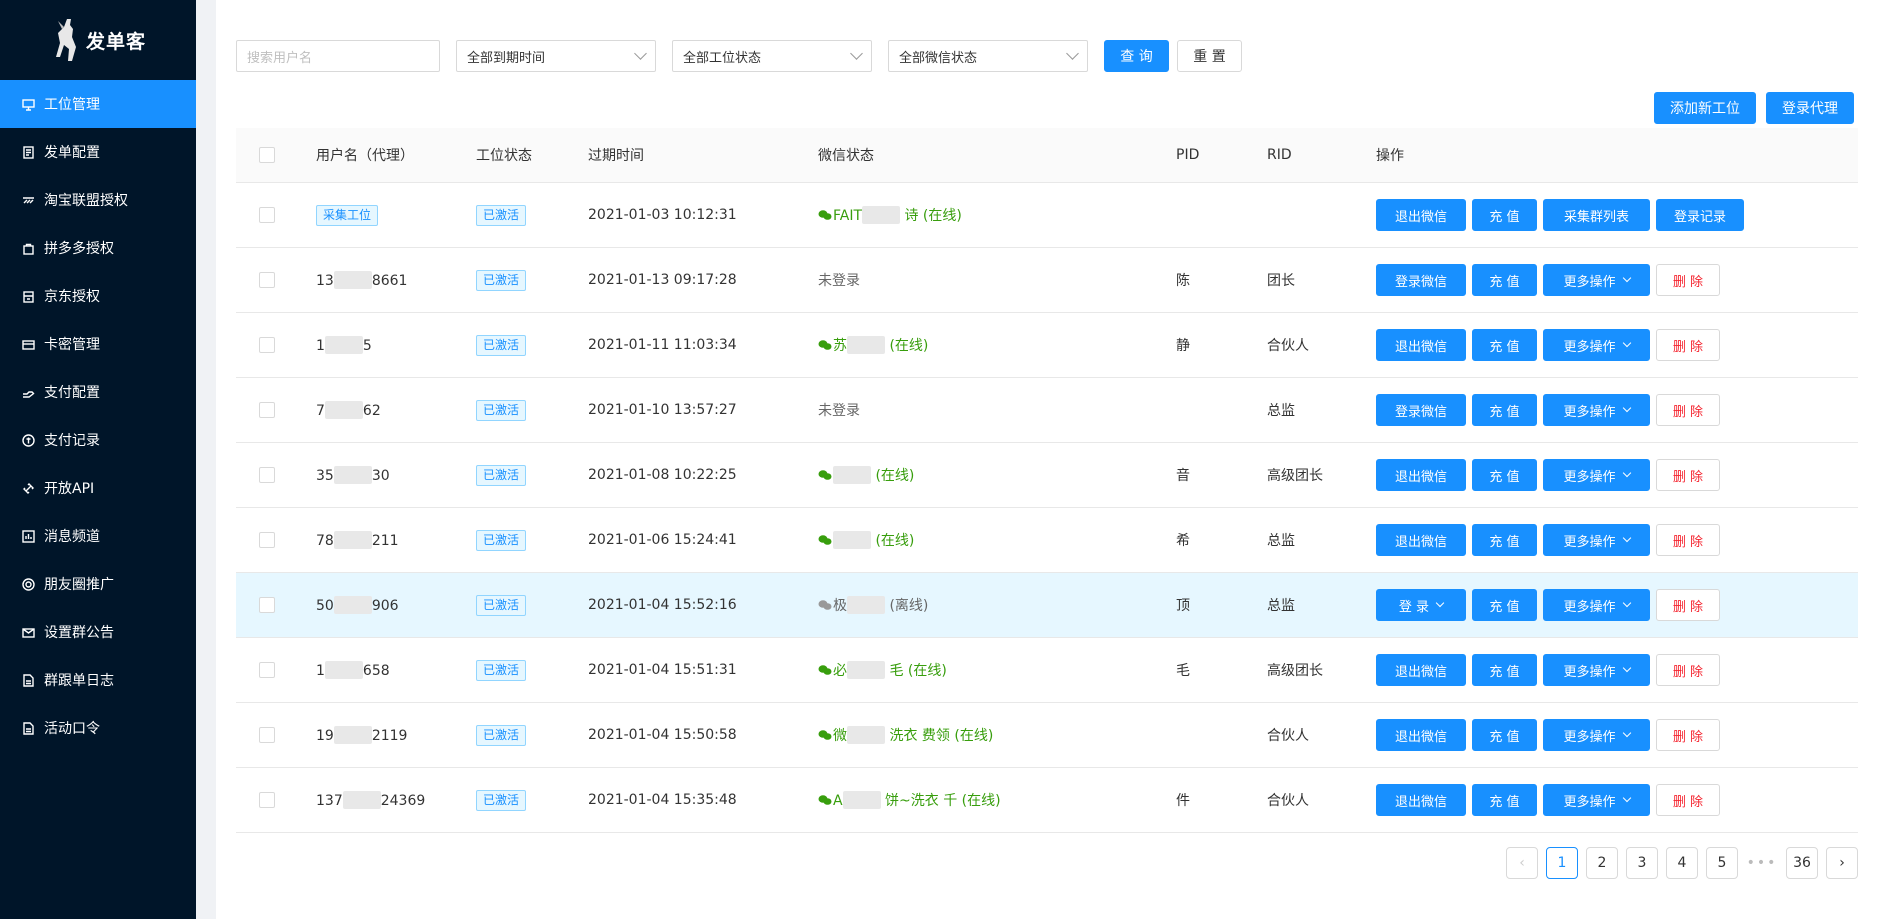 The height and width of the screenshot is (919, 1882). Describe the element at coordinates (1682, 863) in the screenshot. I see `page-4-button: 4` at that location.